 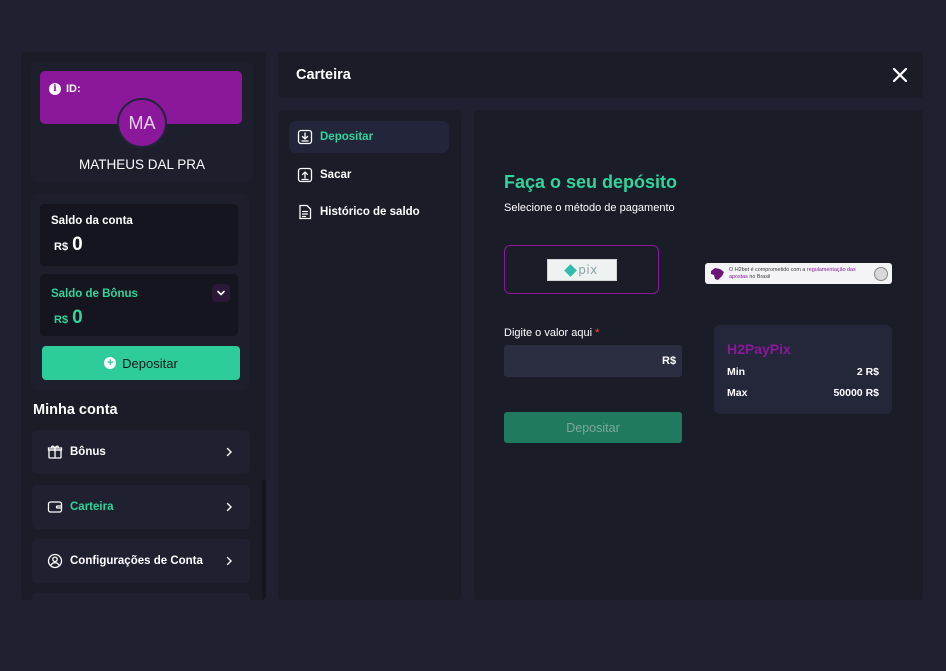 What do you see at coordinates (591, 182) in the screenshot?
I see `deposit-title: Faça o seu depósito` at bounding box center [591, 182].